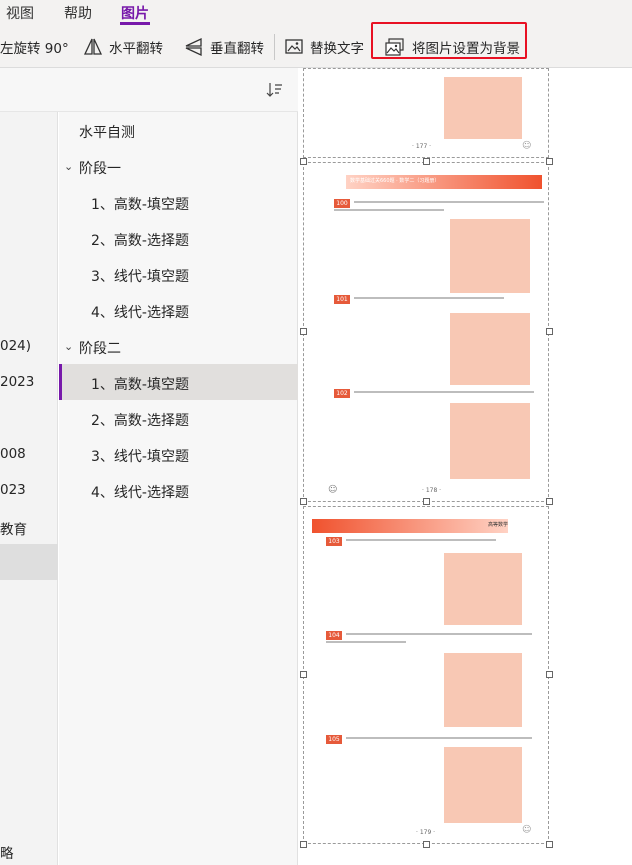 The image size is (632, 865). Describe the element at coordinates (193, 47) in the screenshot. I see `flip-vertical-icon` at that location.